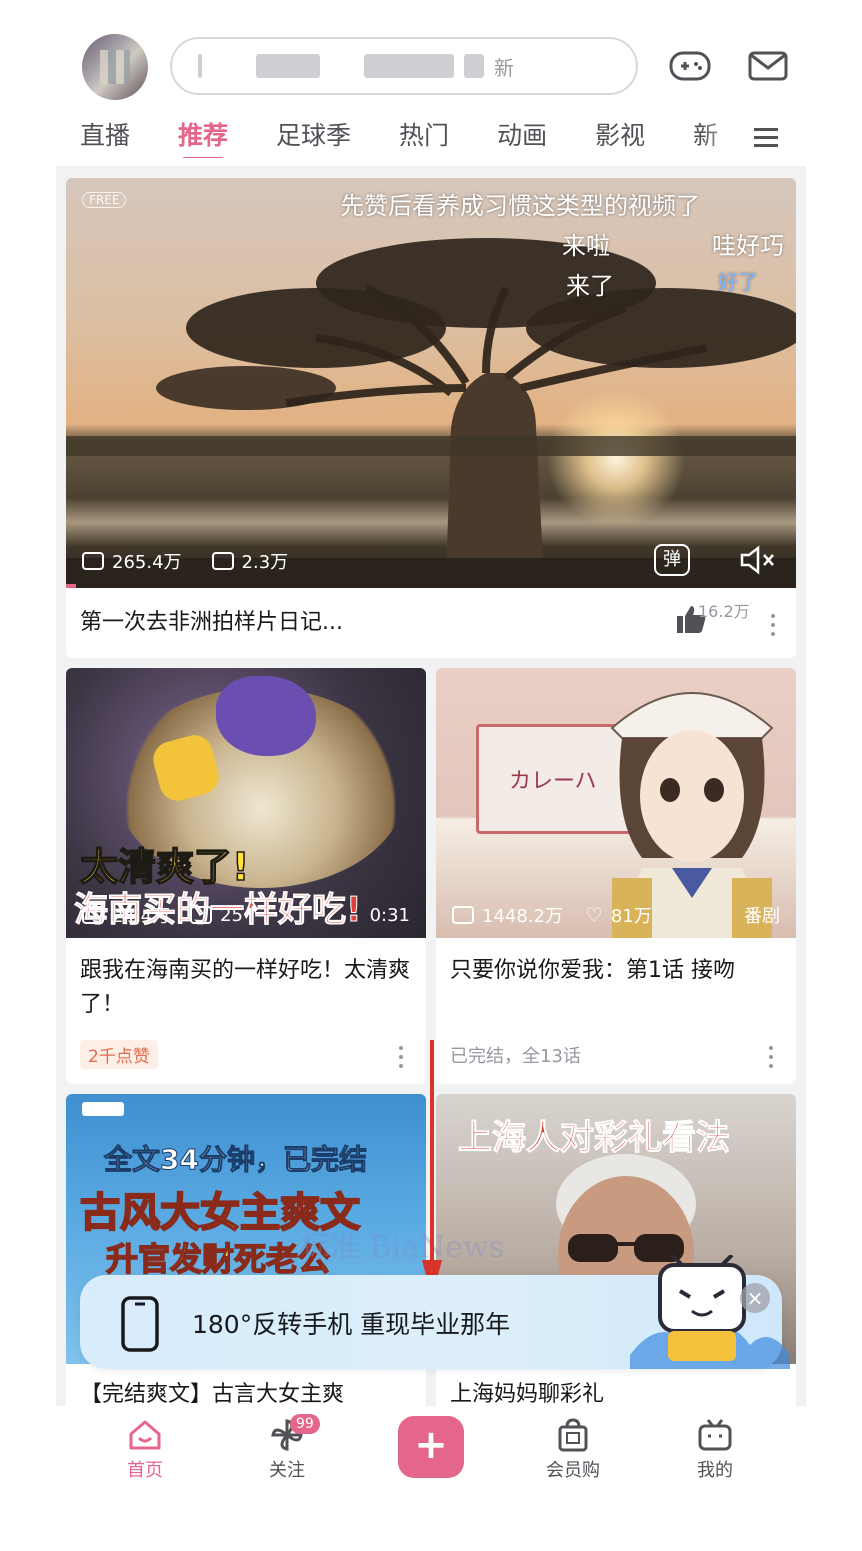  I want to click on play-count: 265.4万, so click(147, 562).